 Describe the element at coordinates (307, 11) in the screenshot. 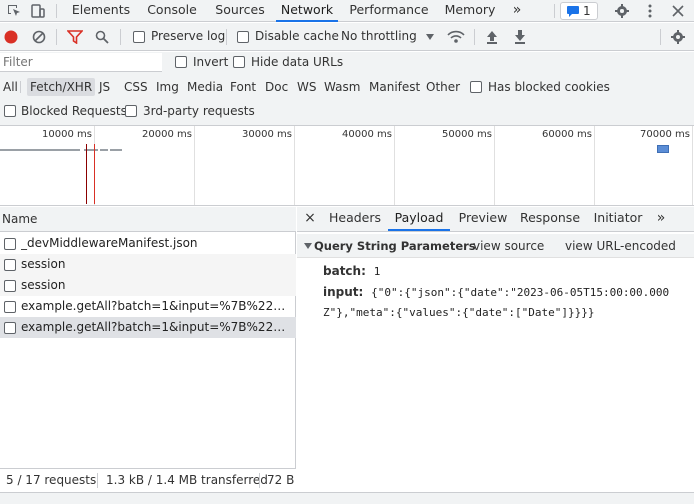

I see `tab-network: Network` at that location.